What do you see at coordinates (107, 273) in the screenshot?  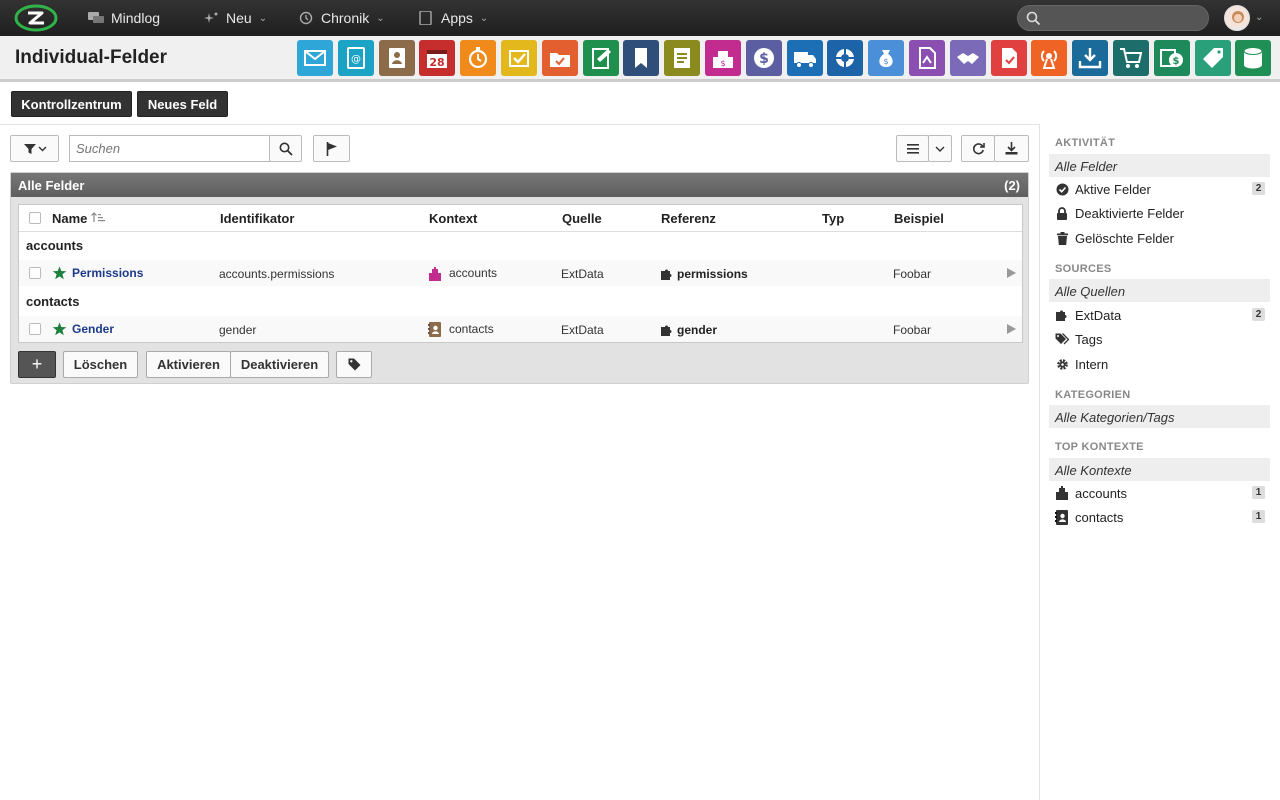 I see `field-name-link: Permissions` at bounding box center [107, 273].